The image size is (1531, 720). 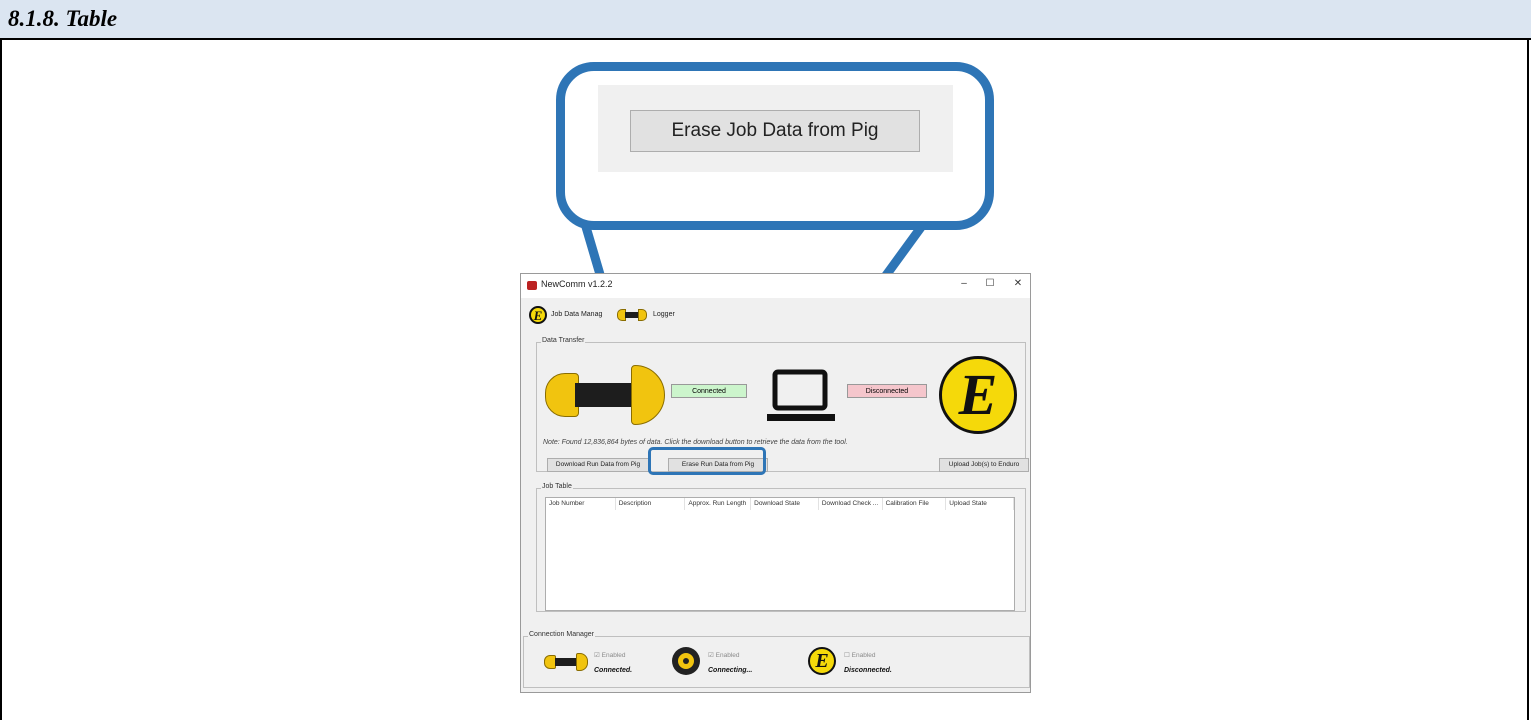 What do you see at coordinates (605, 395) in the screenshot?
I see `pig-tool-image` at bounding box center [605, 395].